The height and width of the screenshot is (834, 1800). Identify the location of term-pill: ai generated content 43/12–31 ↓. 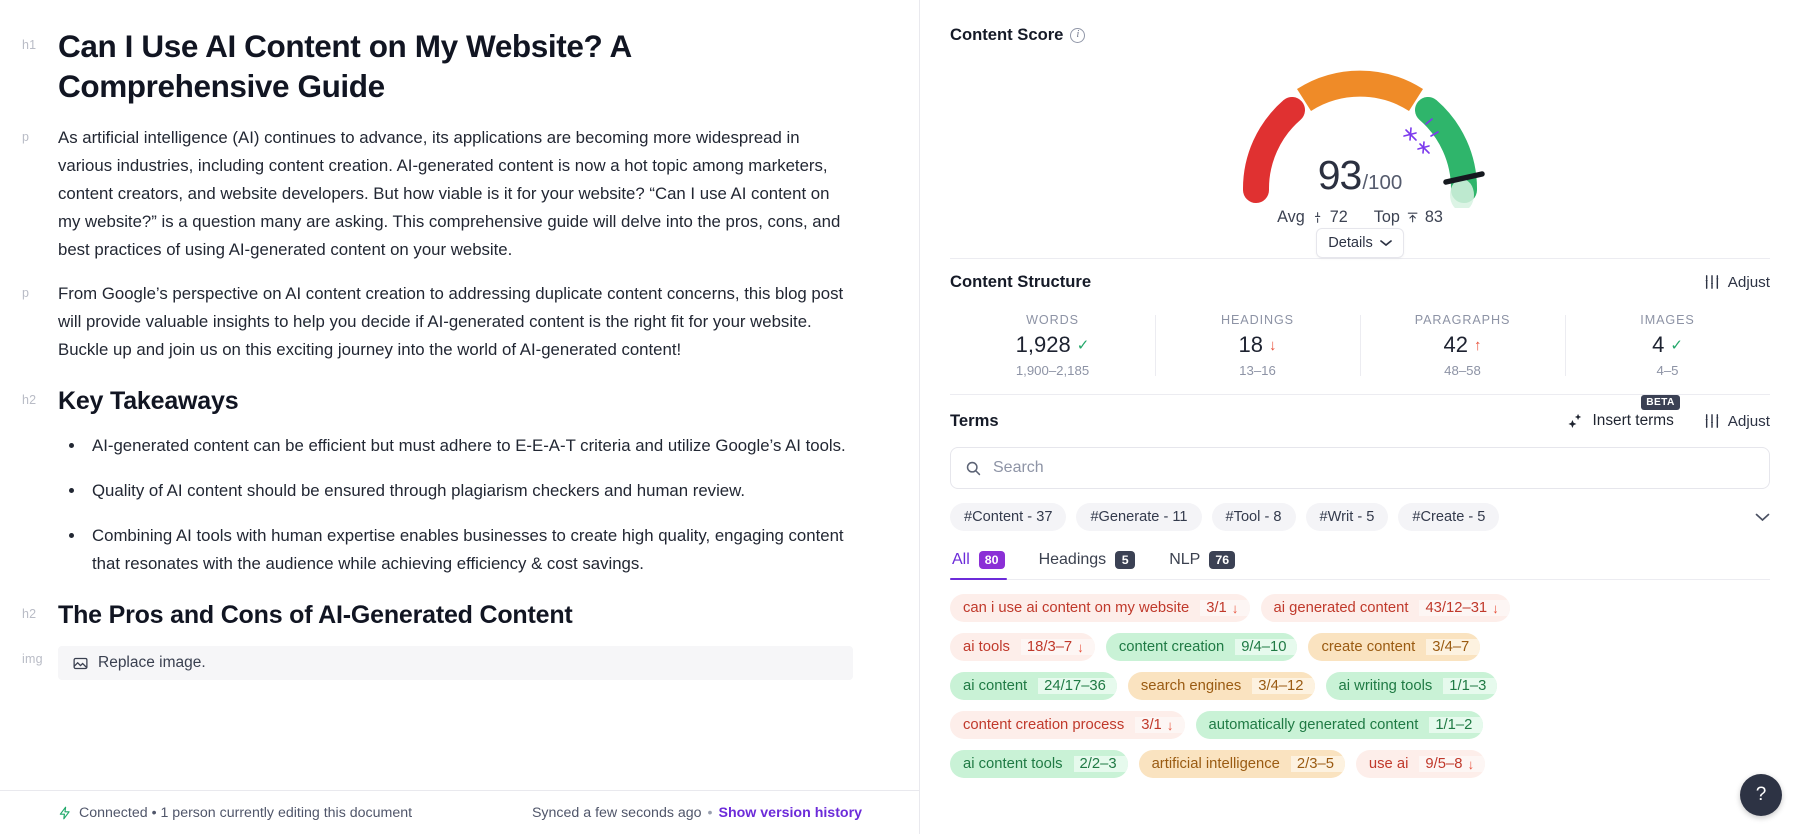
(1385, 608).